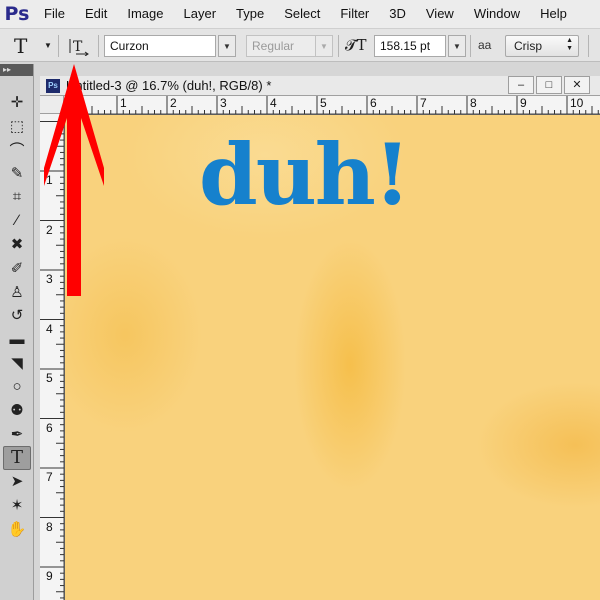 This screenshot has width=600, height=600. Describe the element at coordinates (528, 46) in the screenshot. I see `anti-alias-value: Crisp` at that location.